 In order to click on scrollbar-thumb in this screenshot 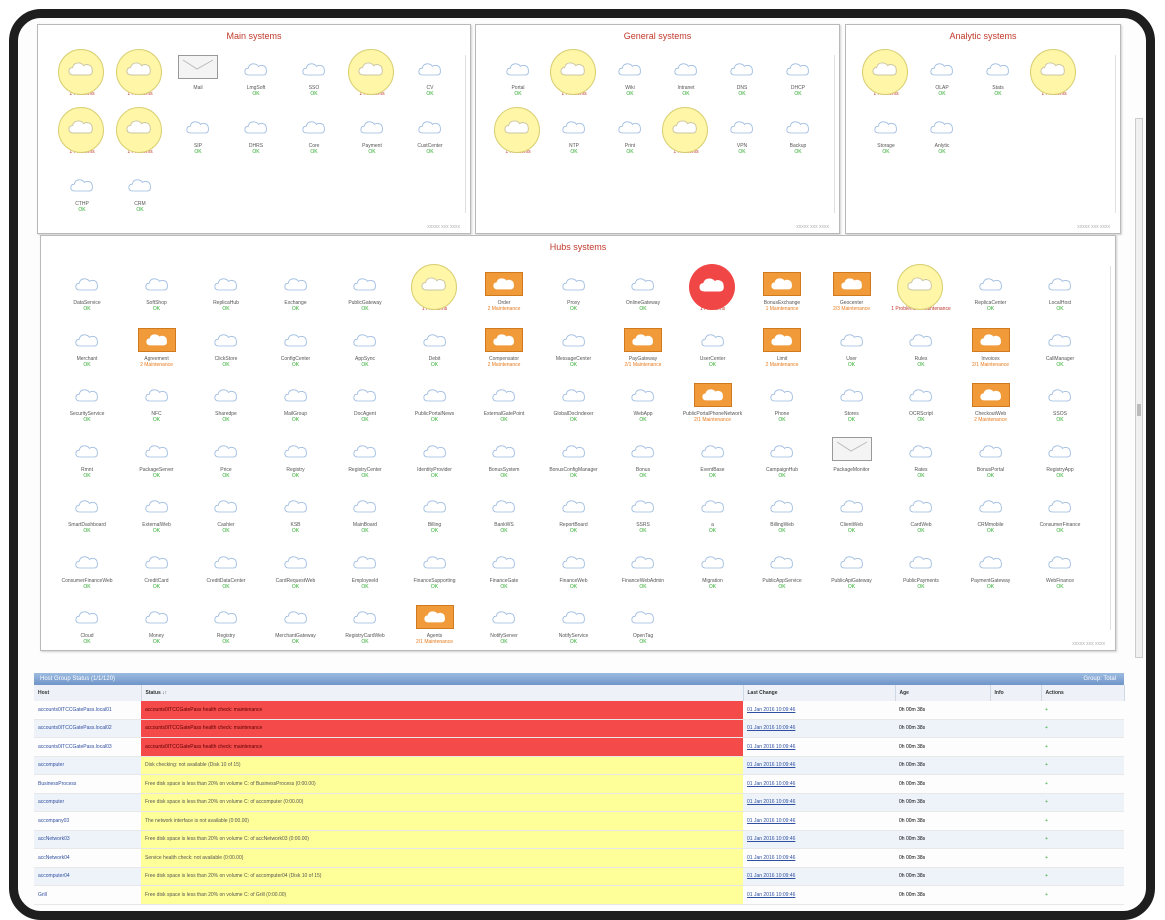, I will do `click(1139, 410)`.